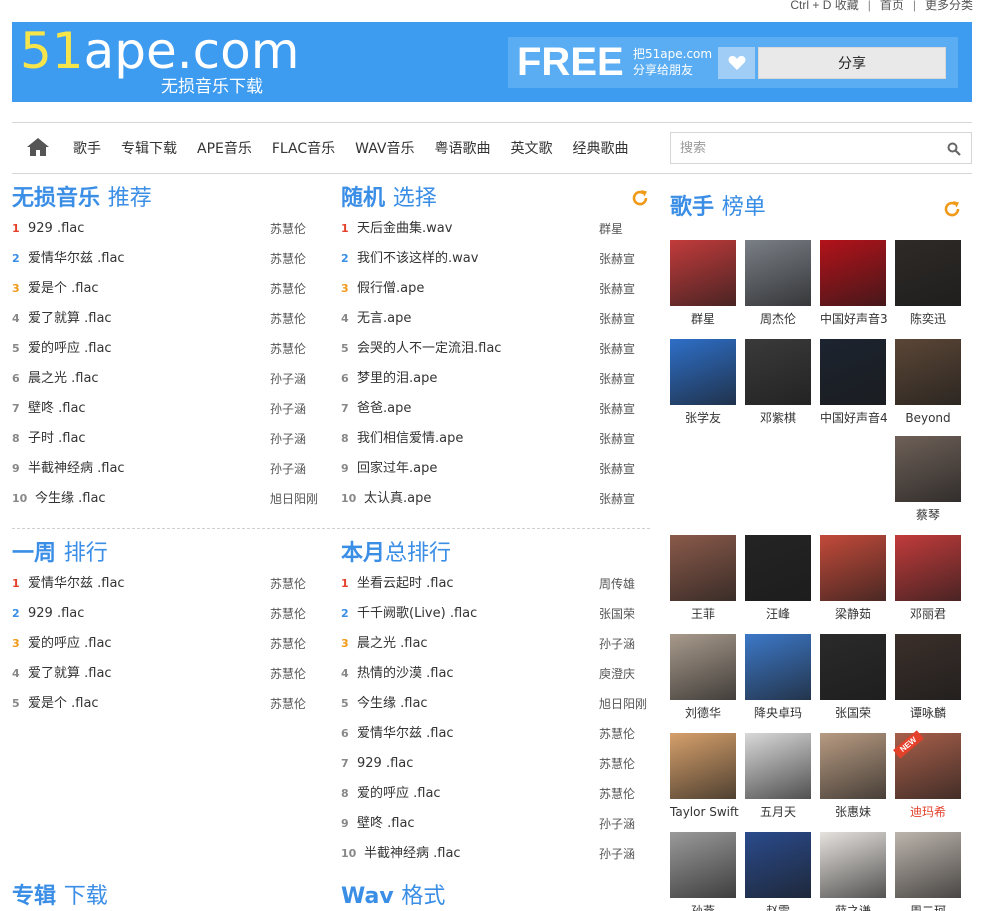  I want to click on singer-card: 汪峰, so click(778, 578).